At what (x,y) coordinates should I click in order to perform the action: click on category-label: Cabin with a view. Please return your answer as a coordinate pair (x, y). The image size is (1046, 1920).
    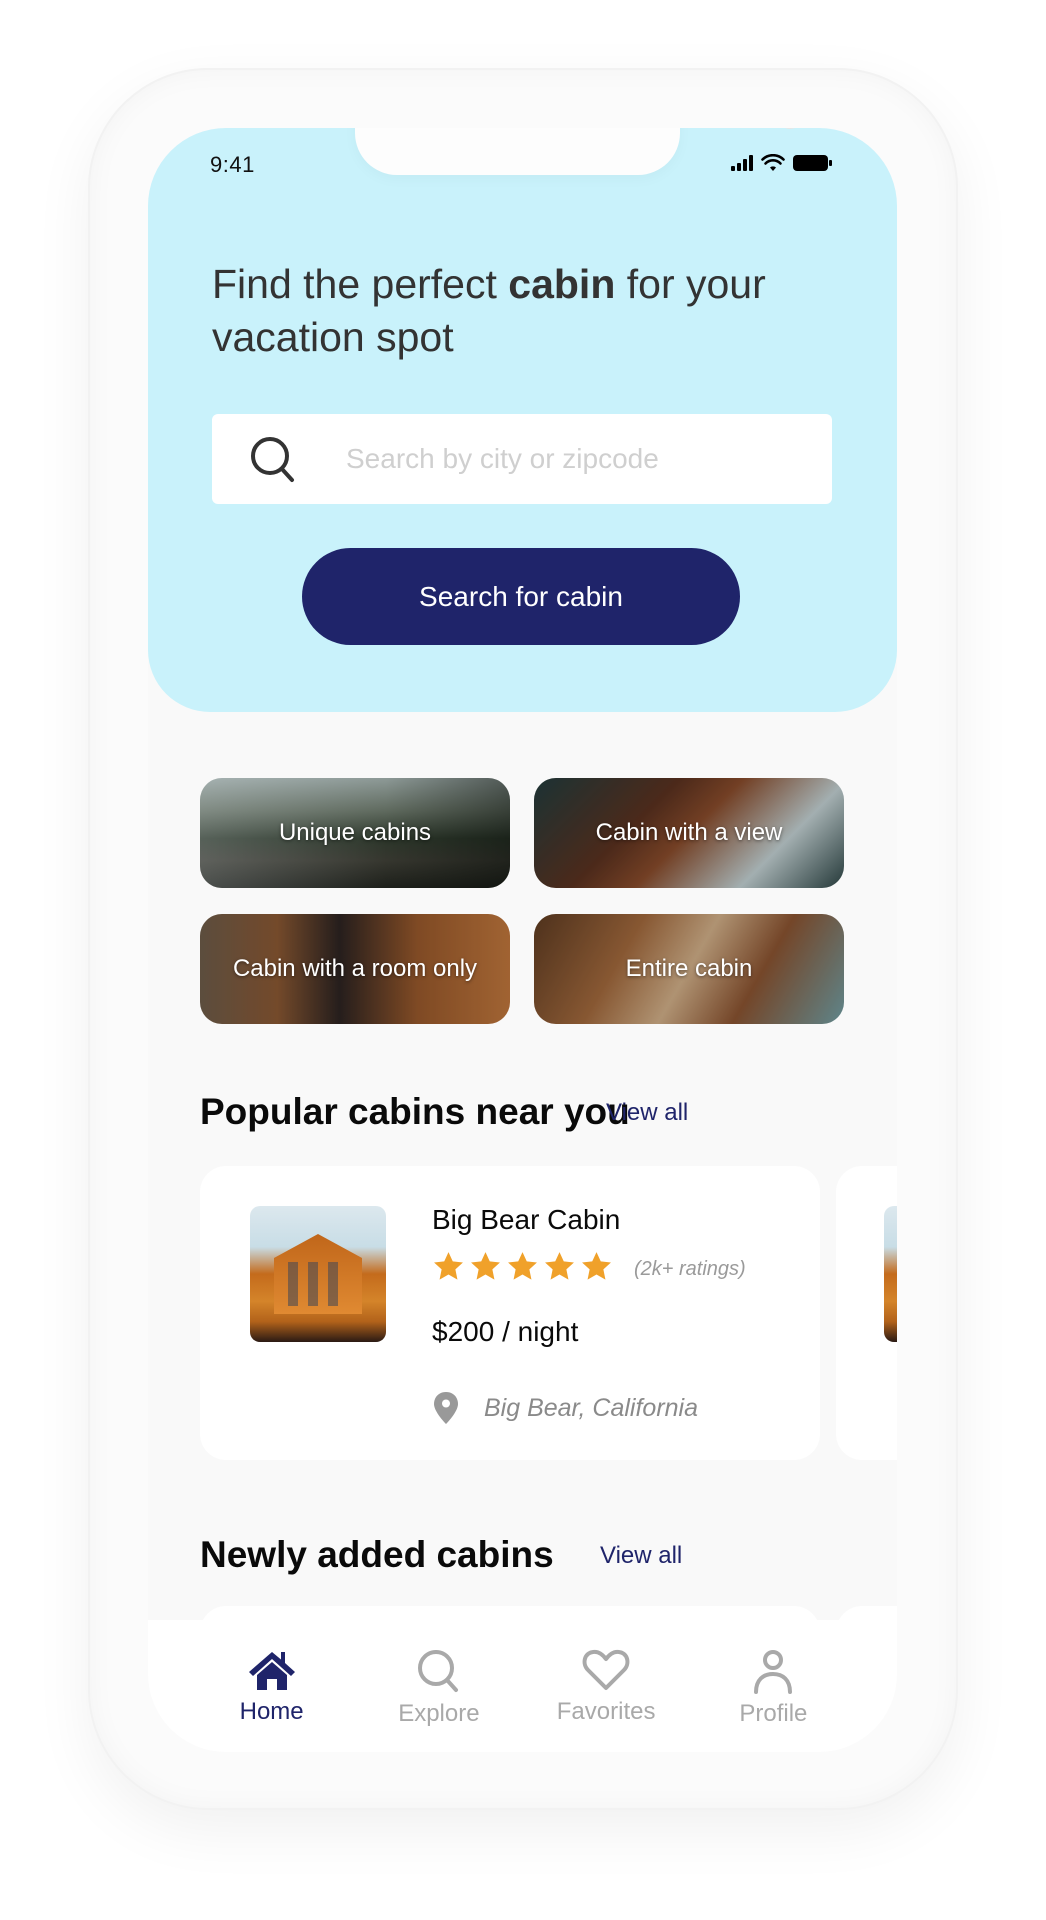
    Looking at the image, I should click on (689, 832).